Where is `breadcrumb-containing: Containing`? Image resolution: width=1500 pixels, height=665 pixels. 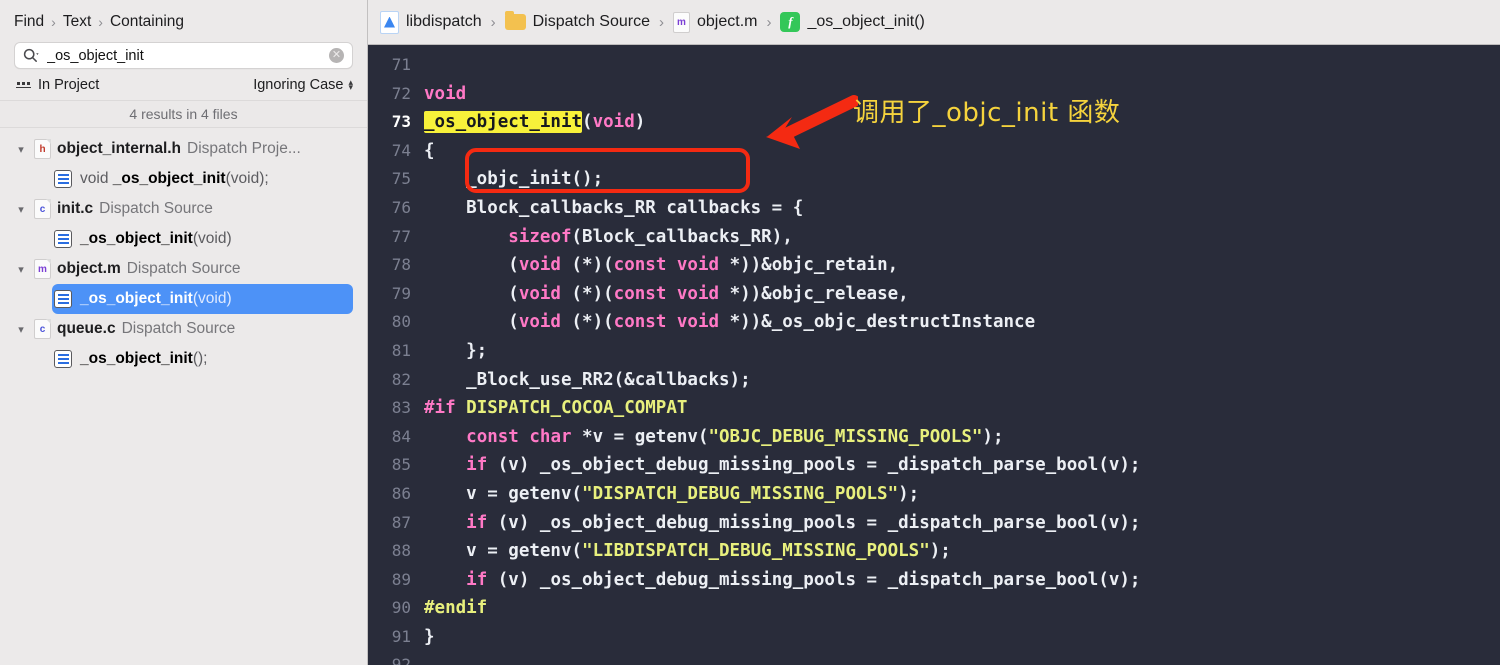
breadcrumb-containing: Containing is located at coordinates (147, 22).